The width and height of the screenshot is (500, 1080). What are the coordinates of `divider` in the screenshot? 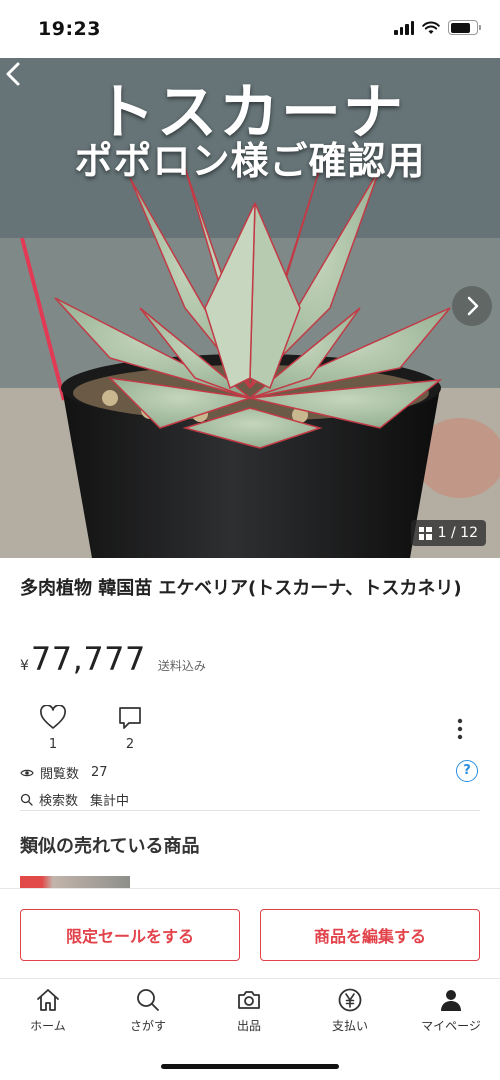 It's located at (250, 810).